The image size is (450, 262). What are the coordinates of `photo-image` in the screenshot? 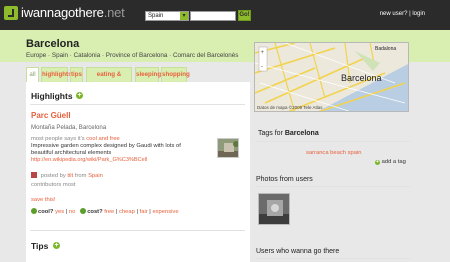 It's located at (274, 209).